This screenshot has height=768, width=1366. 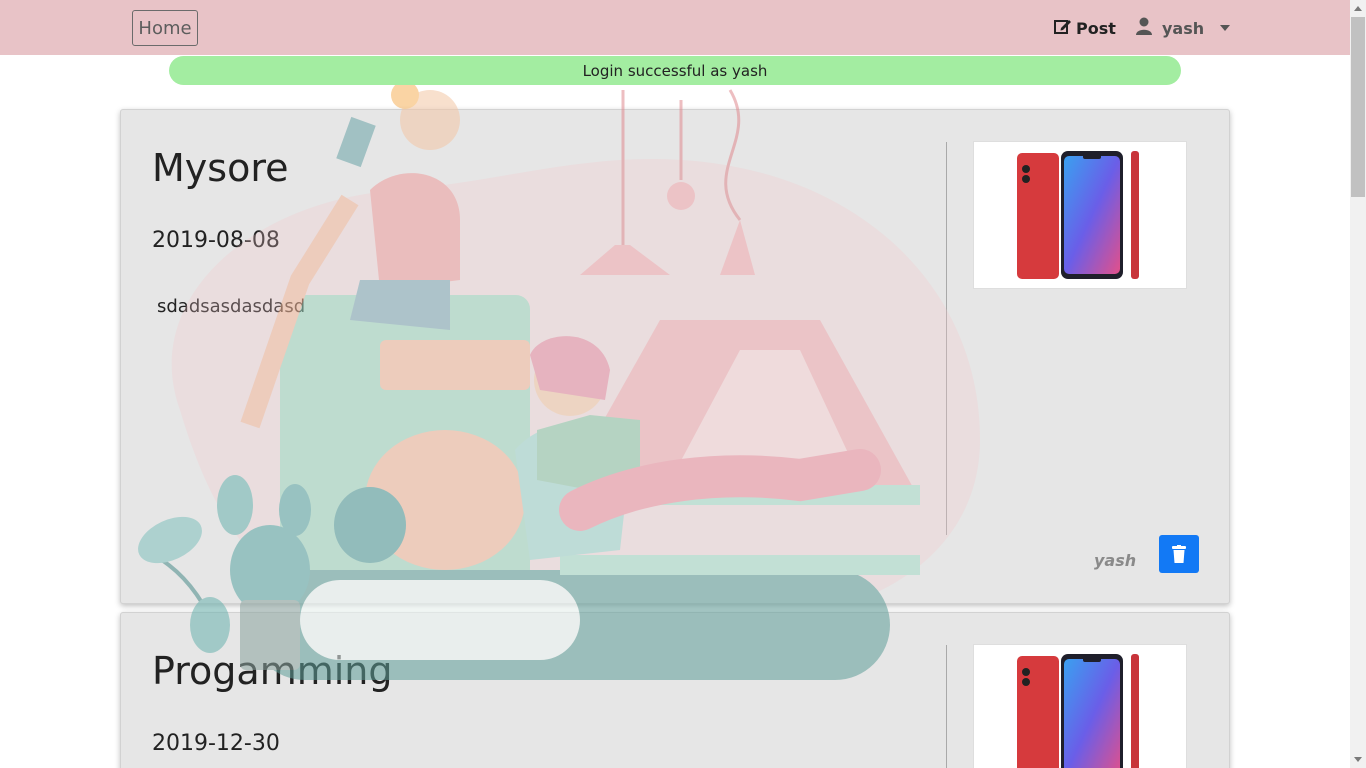 I want to click on login-success-alert: Login successful as yash, so click(x=675, y=70).